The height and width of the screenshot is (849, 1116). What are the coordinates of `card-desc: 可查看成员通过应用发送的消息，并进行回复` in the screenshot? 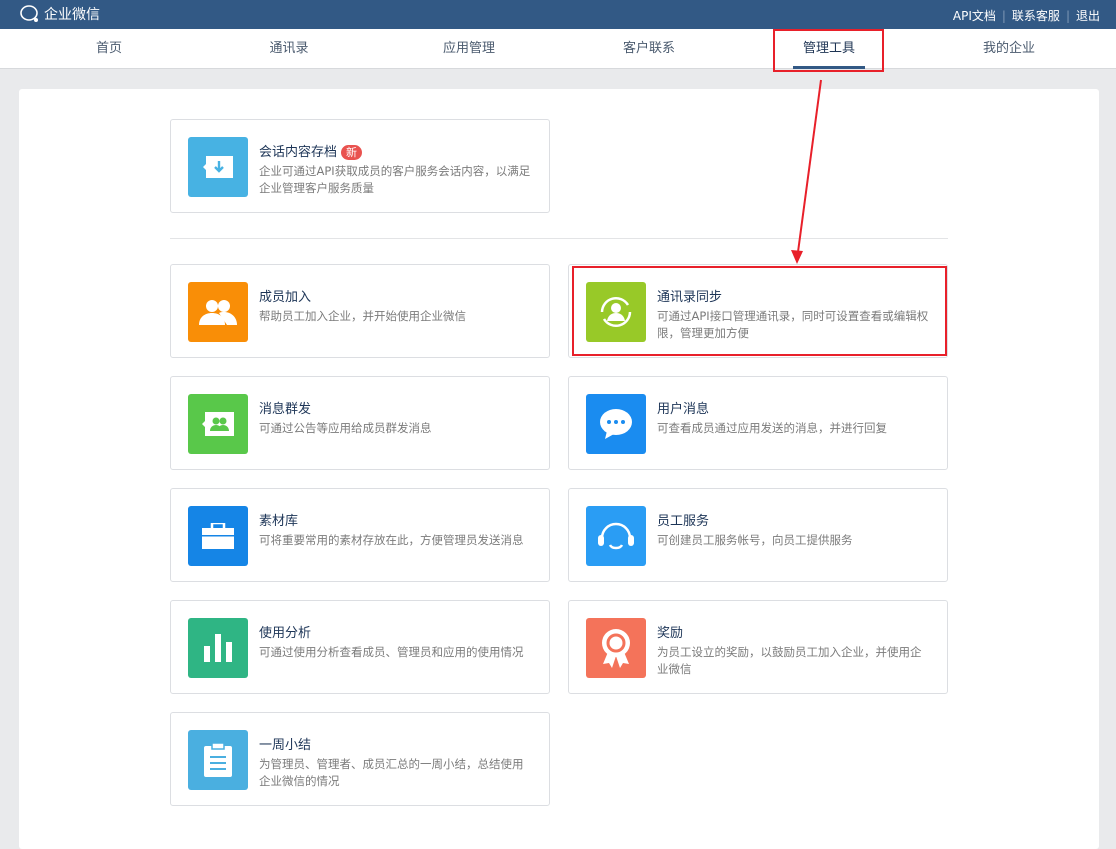 It's located at (772, 428).